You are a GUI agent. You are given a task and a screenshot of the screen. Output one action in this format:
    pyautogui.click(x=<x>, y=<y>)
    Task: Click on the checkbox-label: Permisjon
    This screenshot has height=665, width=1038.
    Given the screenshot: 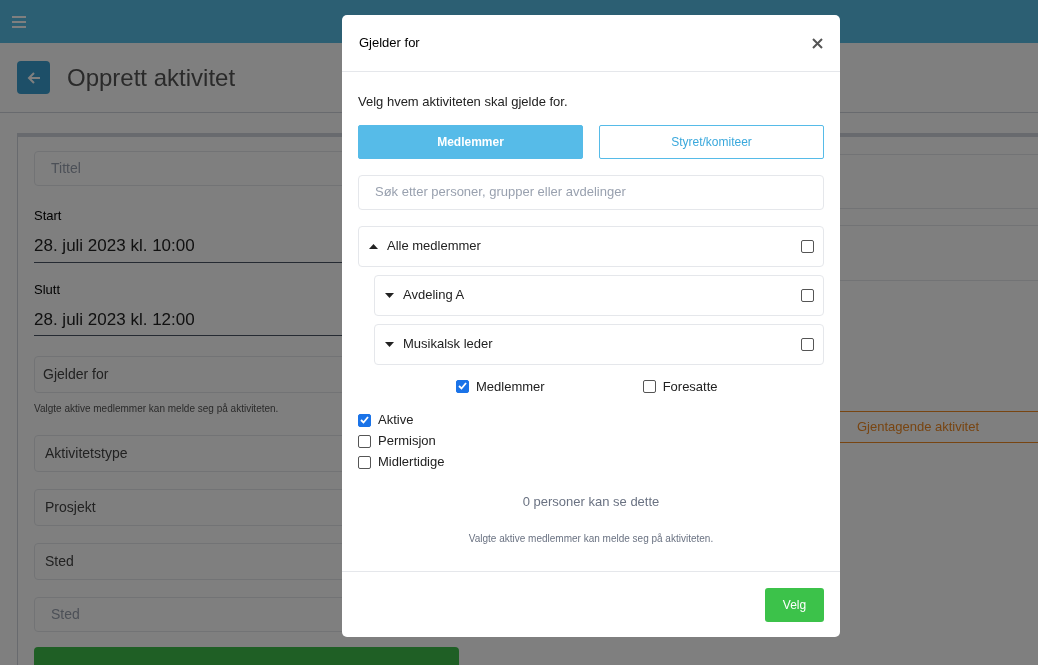 What is the action you would take?
    pyautogui.click(x=407, y=441)
    